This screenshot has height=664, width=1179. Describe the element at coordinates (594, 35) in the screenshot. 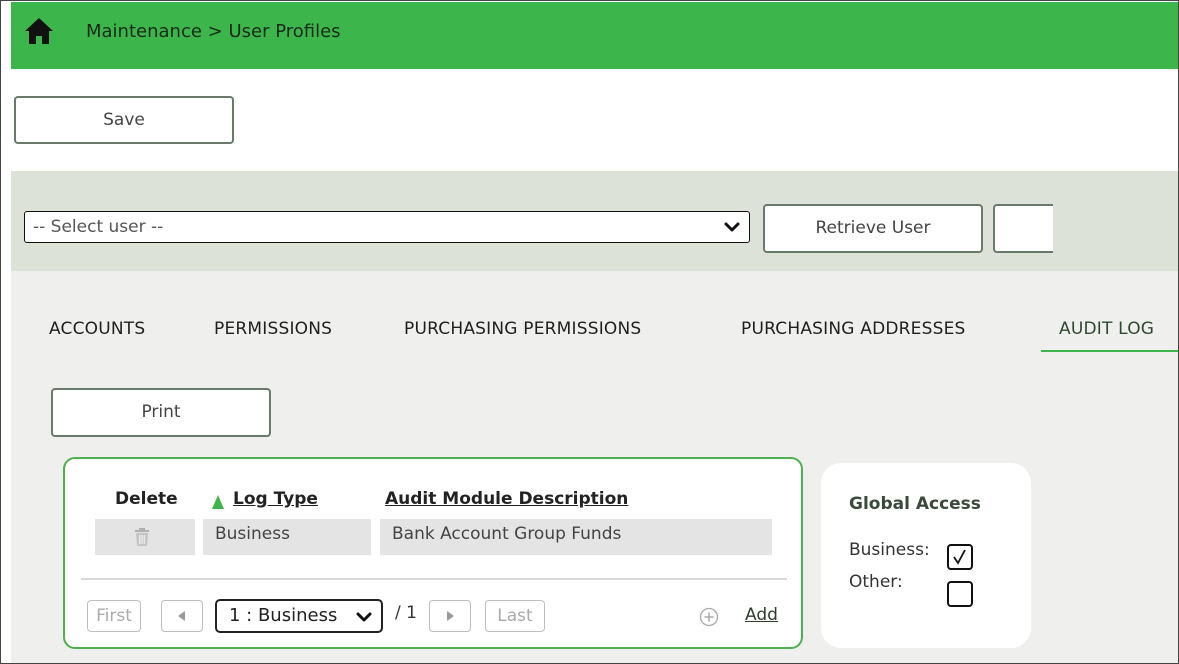

I see `header-bar: Maintenance > User Profiles` at that location.